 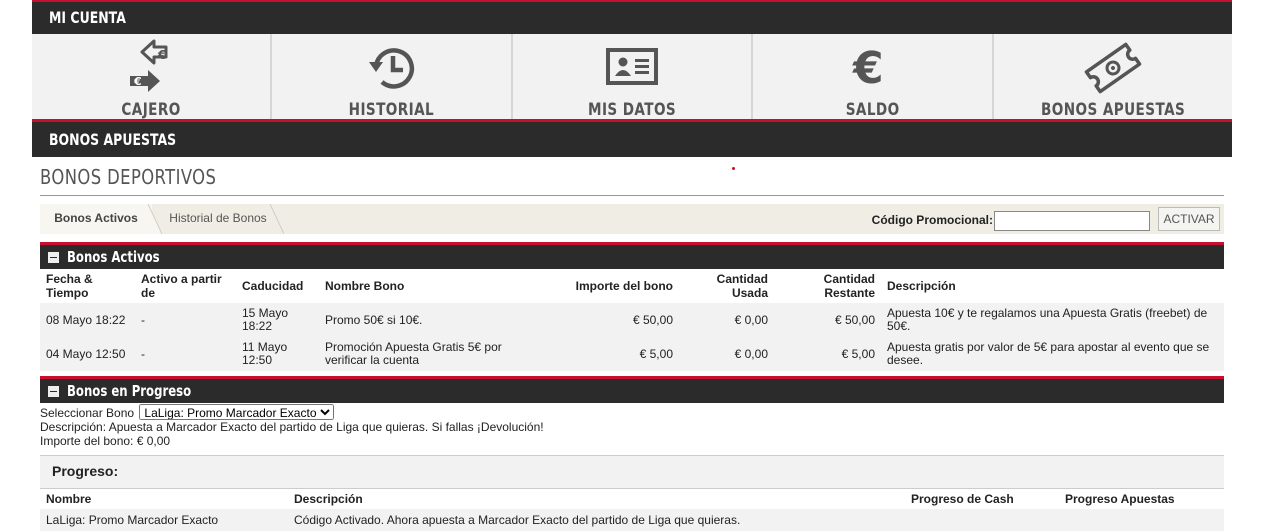 I want to click on exchange-euro-icon: € €, so click(x=149, y=65).